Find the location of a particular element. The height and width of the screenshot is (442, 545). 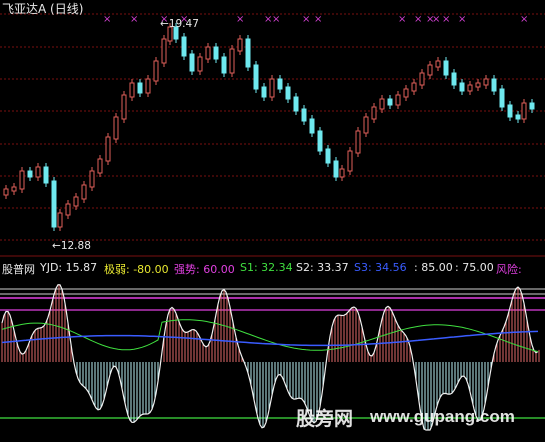

site-label: 股普网 is located at coordinates (18, 269).